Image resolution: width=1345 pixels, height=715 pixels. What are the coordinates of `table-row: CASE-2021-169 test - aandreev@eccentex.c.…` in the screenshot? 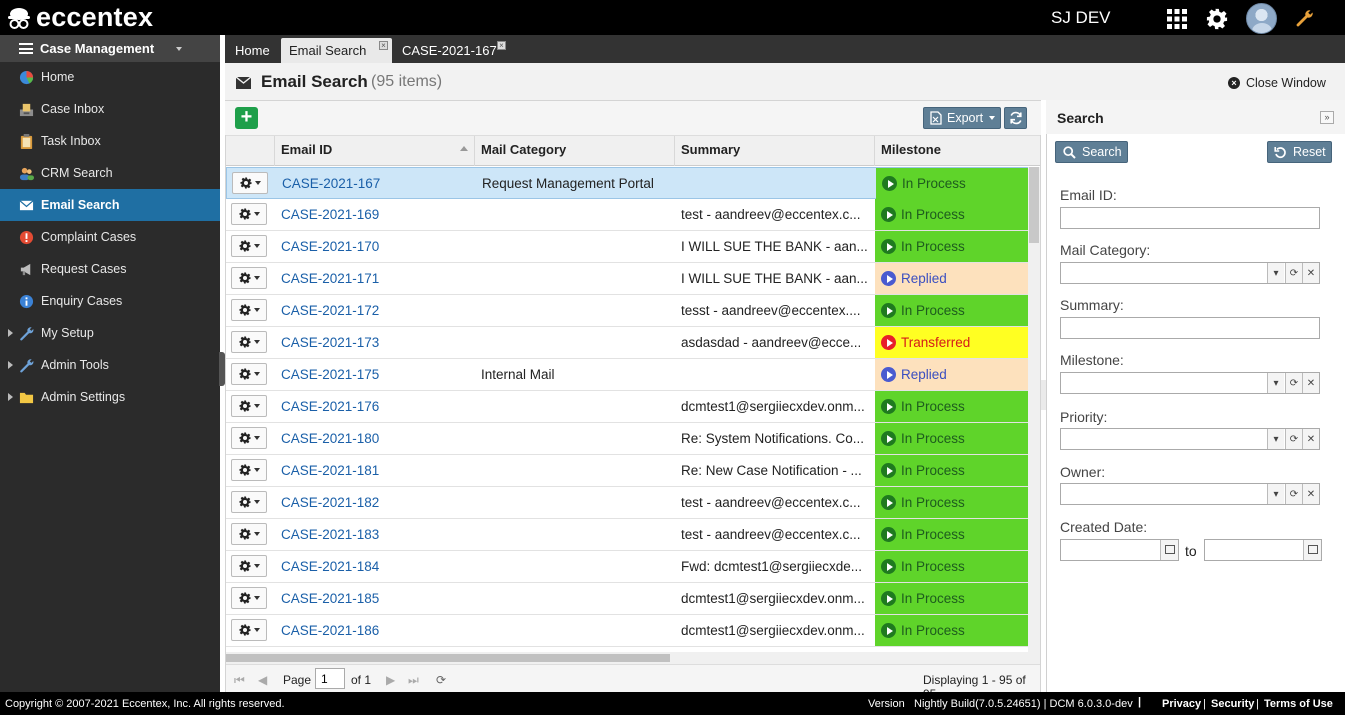 It's located at (627, 215).